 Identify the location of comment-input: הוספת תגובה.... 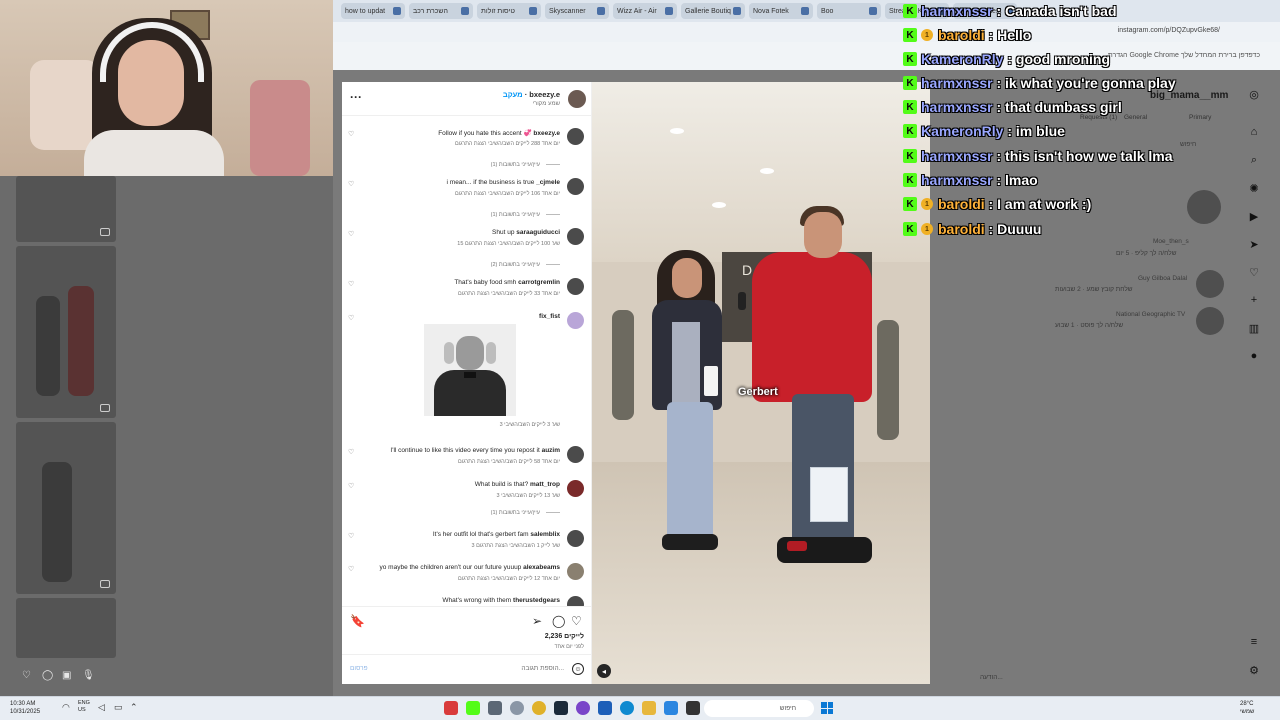
(542, 668).